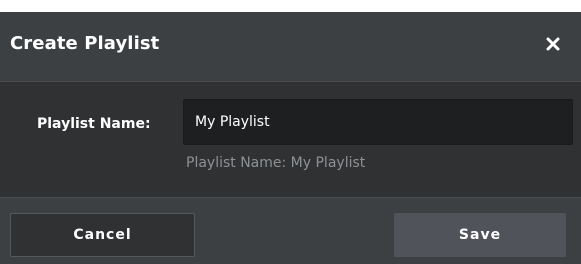 The image size is (581, 264). Describe the element at coordinates (94, 124) in the screenshot. I see `playlist-name-label: Playlist Name:` at that location.